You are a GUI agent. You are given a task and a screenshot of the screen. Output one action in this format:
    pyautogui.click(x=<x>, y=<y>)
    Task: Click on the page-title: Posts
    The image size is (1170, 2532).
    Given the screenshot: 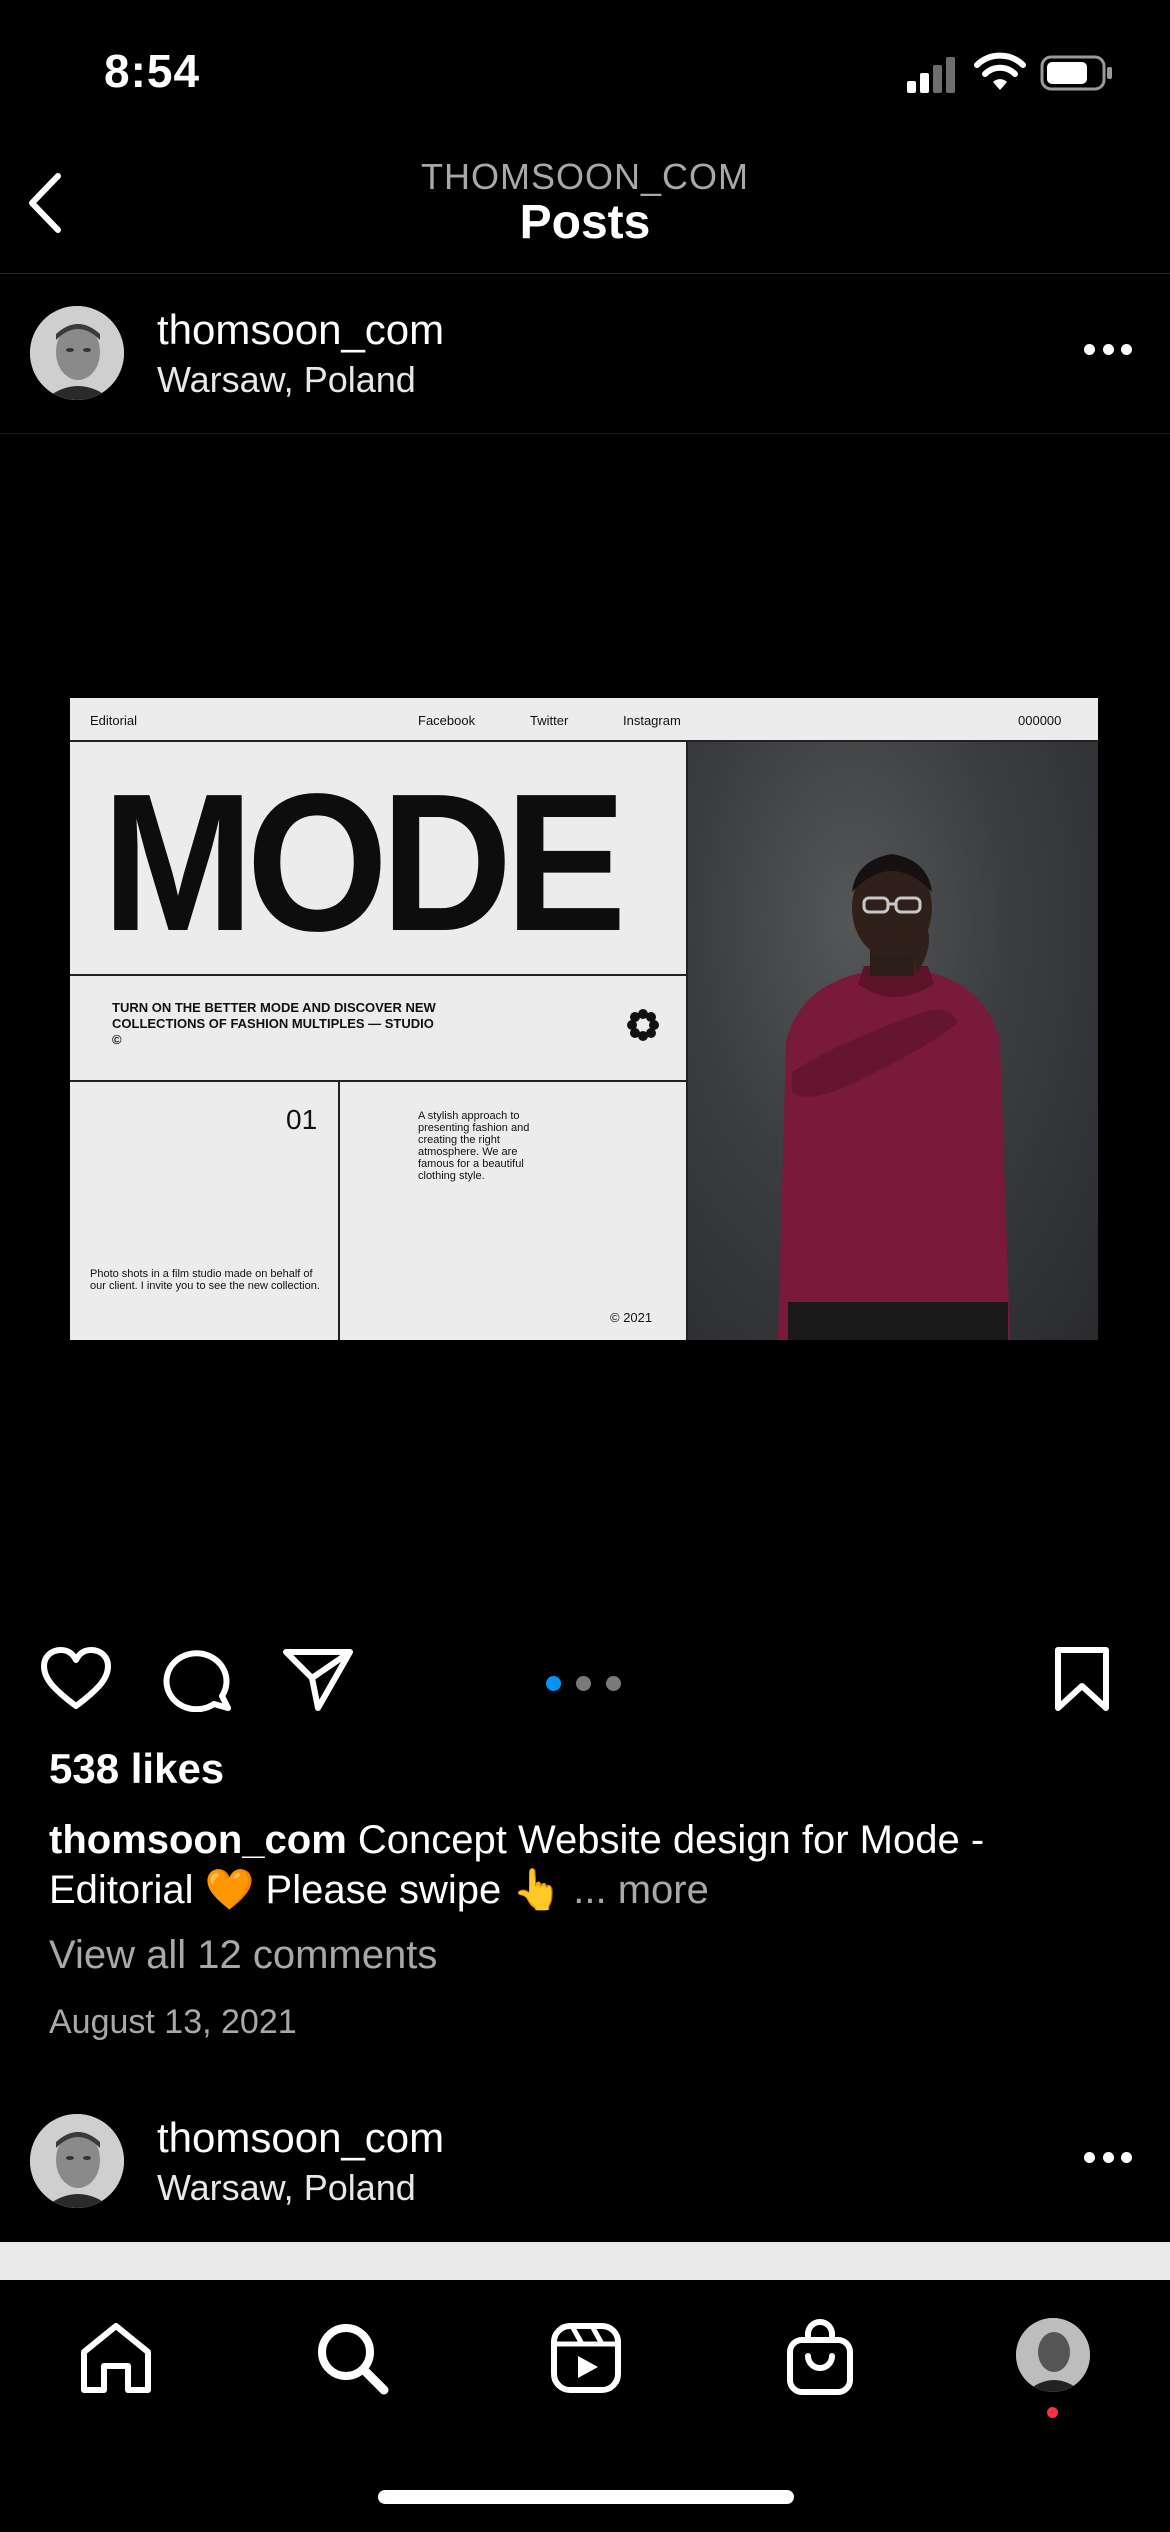 What is the action you would take?
    pyautogui.click(x=585, y=222)
    